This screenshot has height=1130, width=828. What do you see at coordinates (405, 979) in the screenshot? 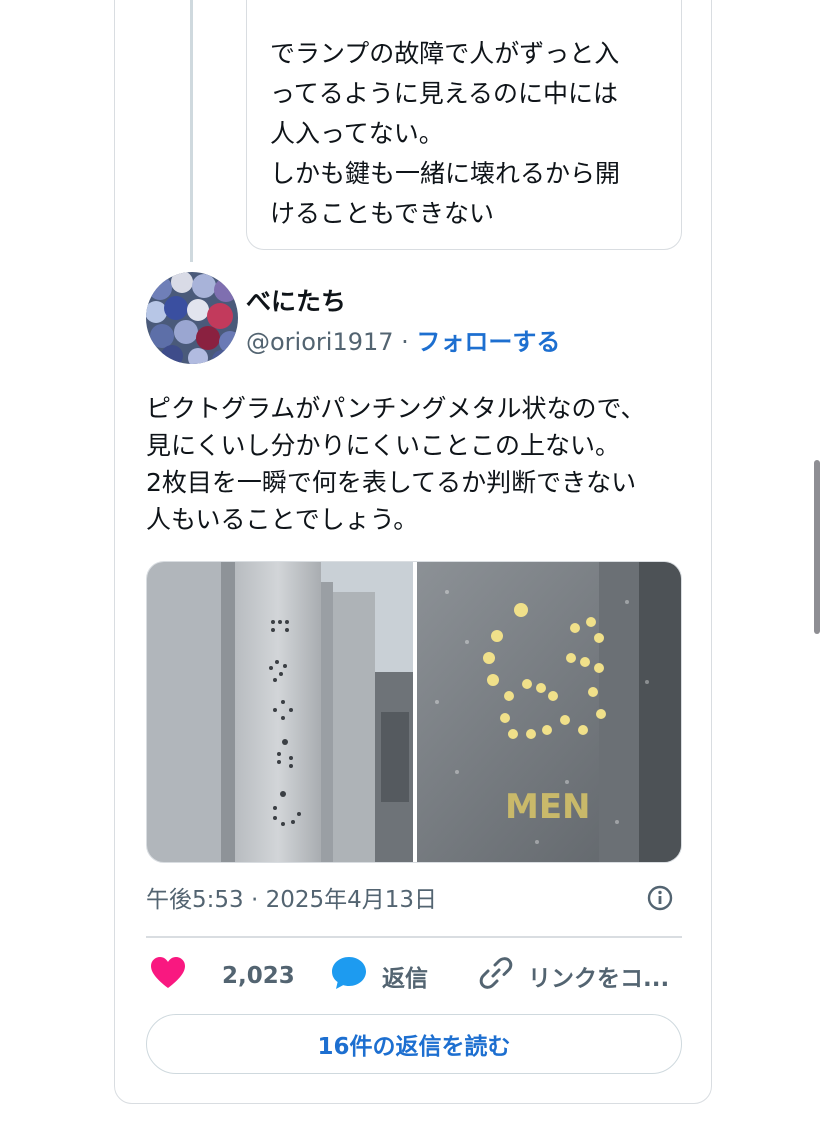
I see `reply-label: 返信` at bounding box center [405, 979].